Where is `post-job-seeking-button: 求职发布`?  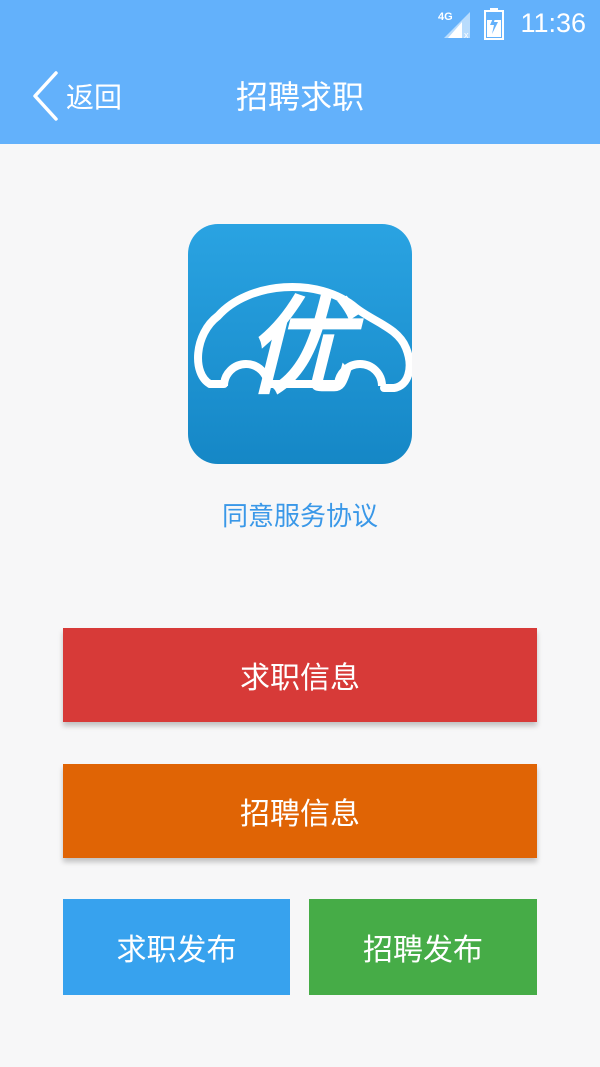
post-job-seeking-button: 求职发布 is located at coordinates (176, 947).